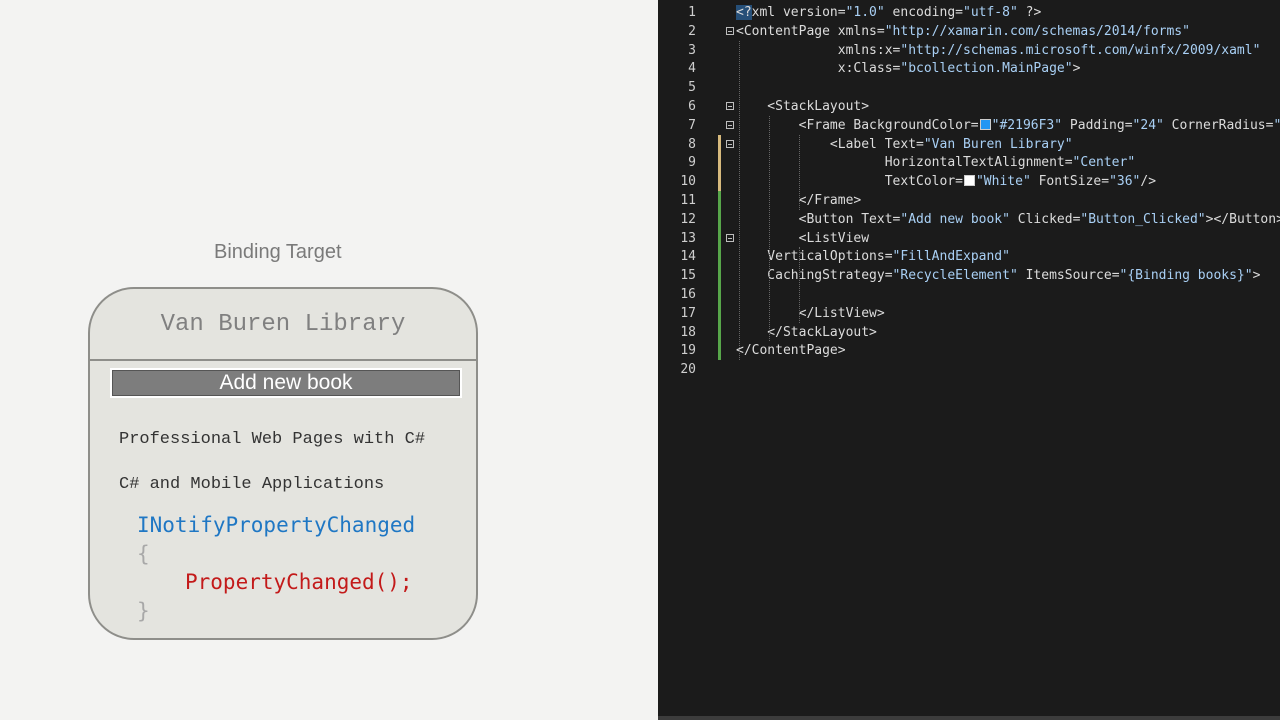 This screenshot has width=1280, height=720. Describe the element at coordinates (688, 200) in the screenshot. I see `line-number: 11` at that location.